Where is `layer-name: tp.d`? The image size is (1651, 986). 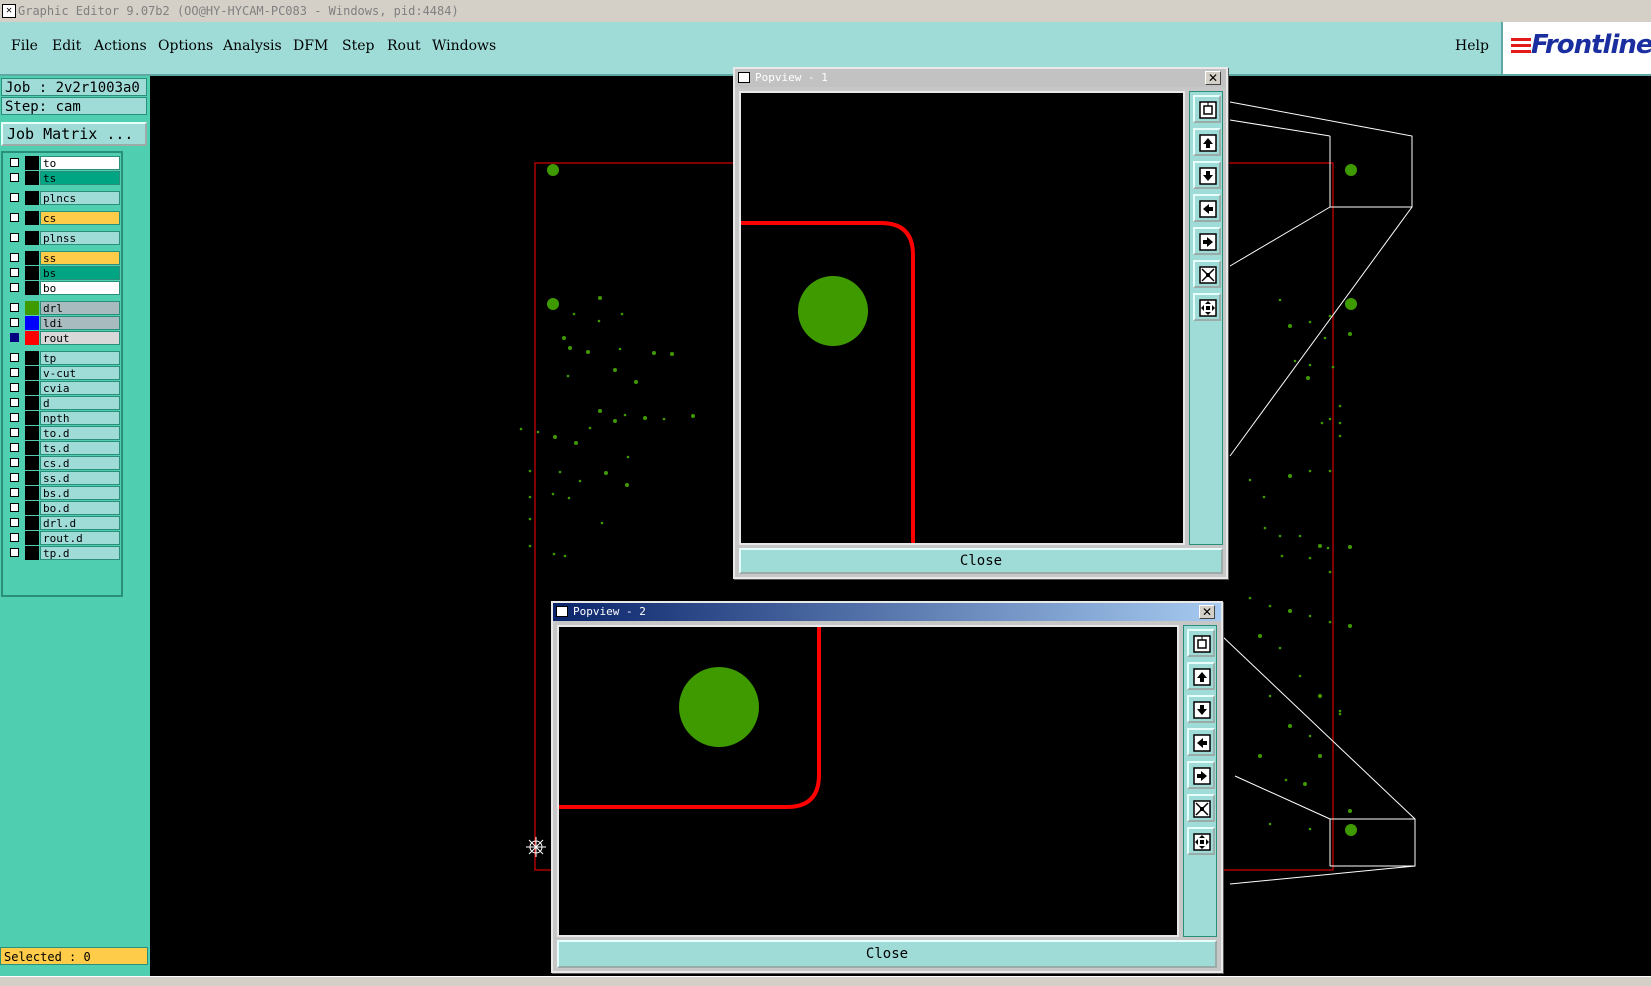
layer-name: tp.d is located at coordinates (80, 553).